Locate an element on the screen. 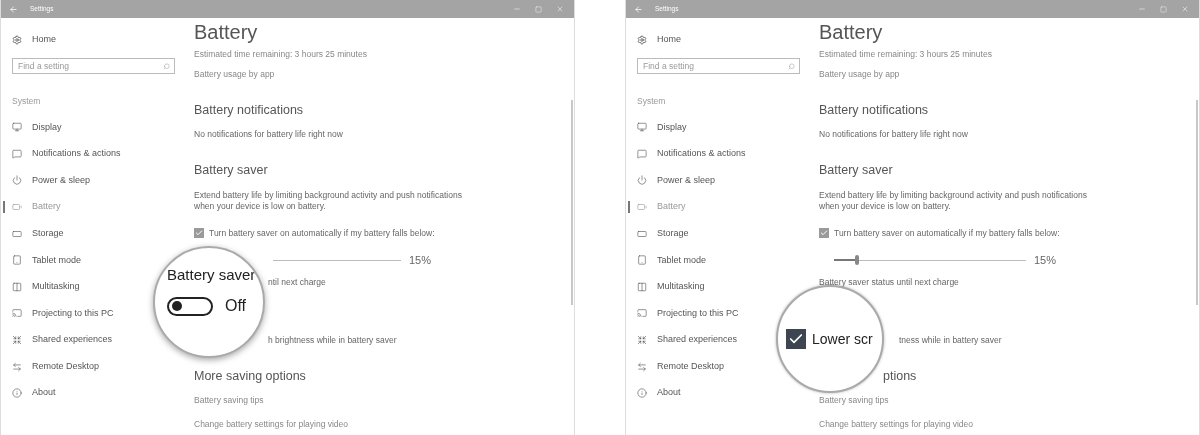  checkbox-label: Lower scr is located at coordinates (842, 339).